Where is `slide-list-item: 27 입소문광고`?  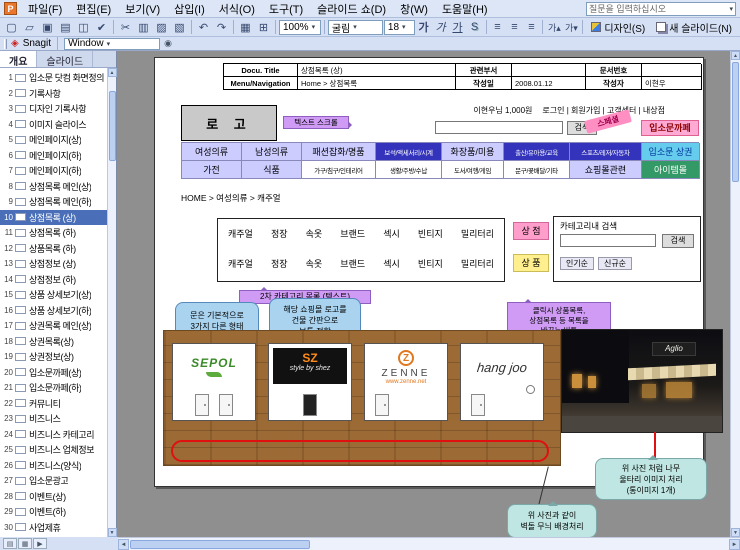 slide-list-item: 27 입소문광고 is located at coordinates (53, 481).